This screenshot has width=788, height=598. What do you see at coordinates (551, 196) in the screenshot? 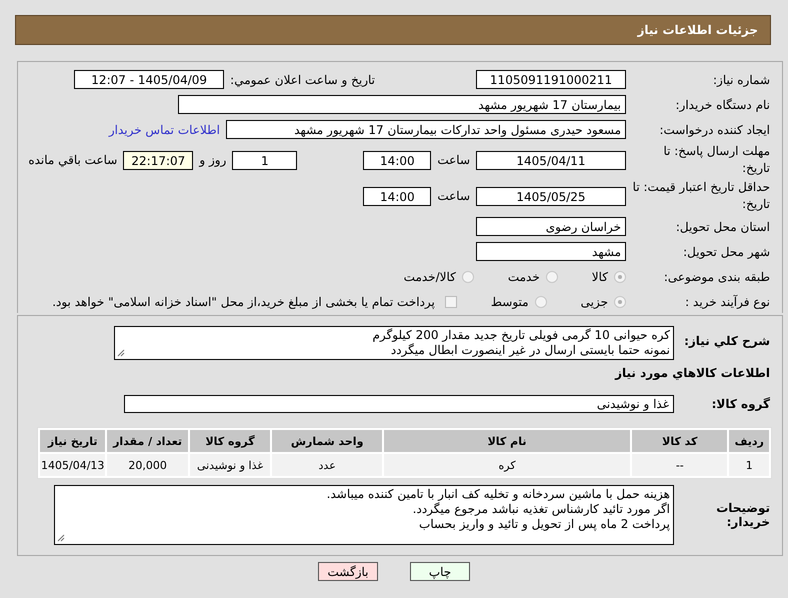
I see `date-field: 1405/05/25` at bounding box center [551, 196].